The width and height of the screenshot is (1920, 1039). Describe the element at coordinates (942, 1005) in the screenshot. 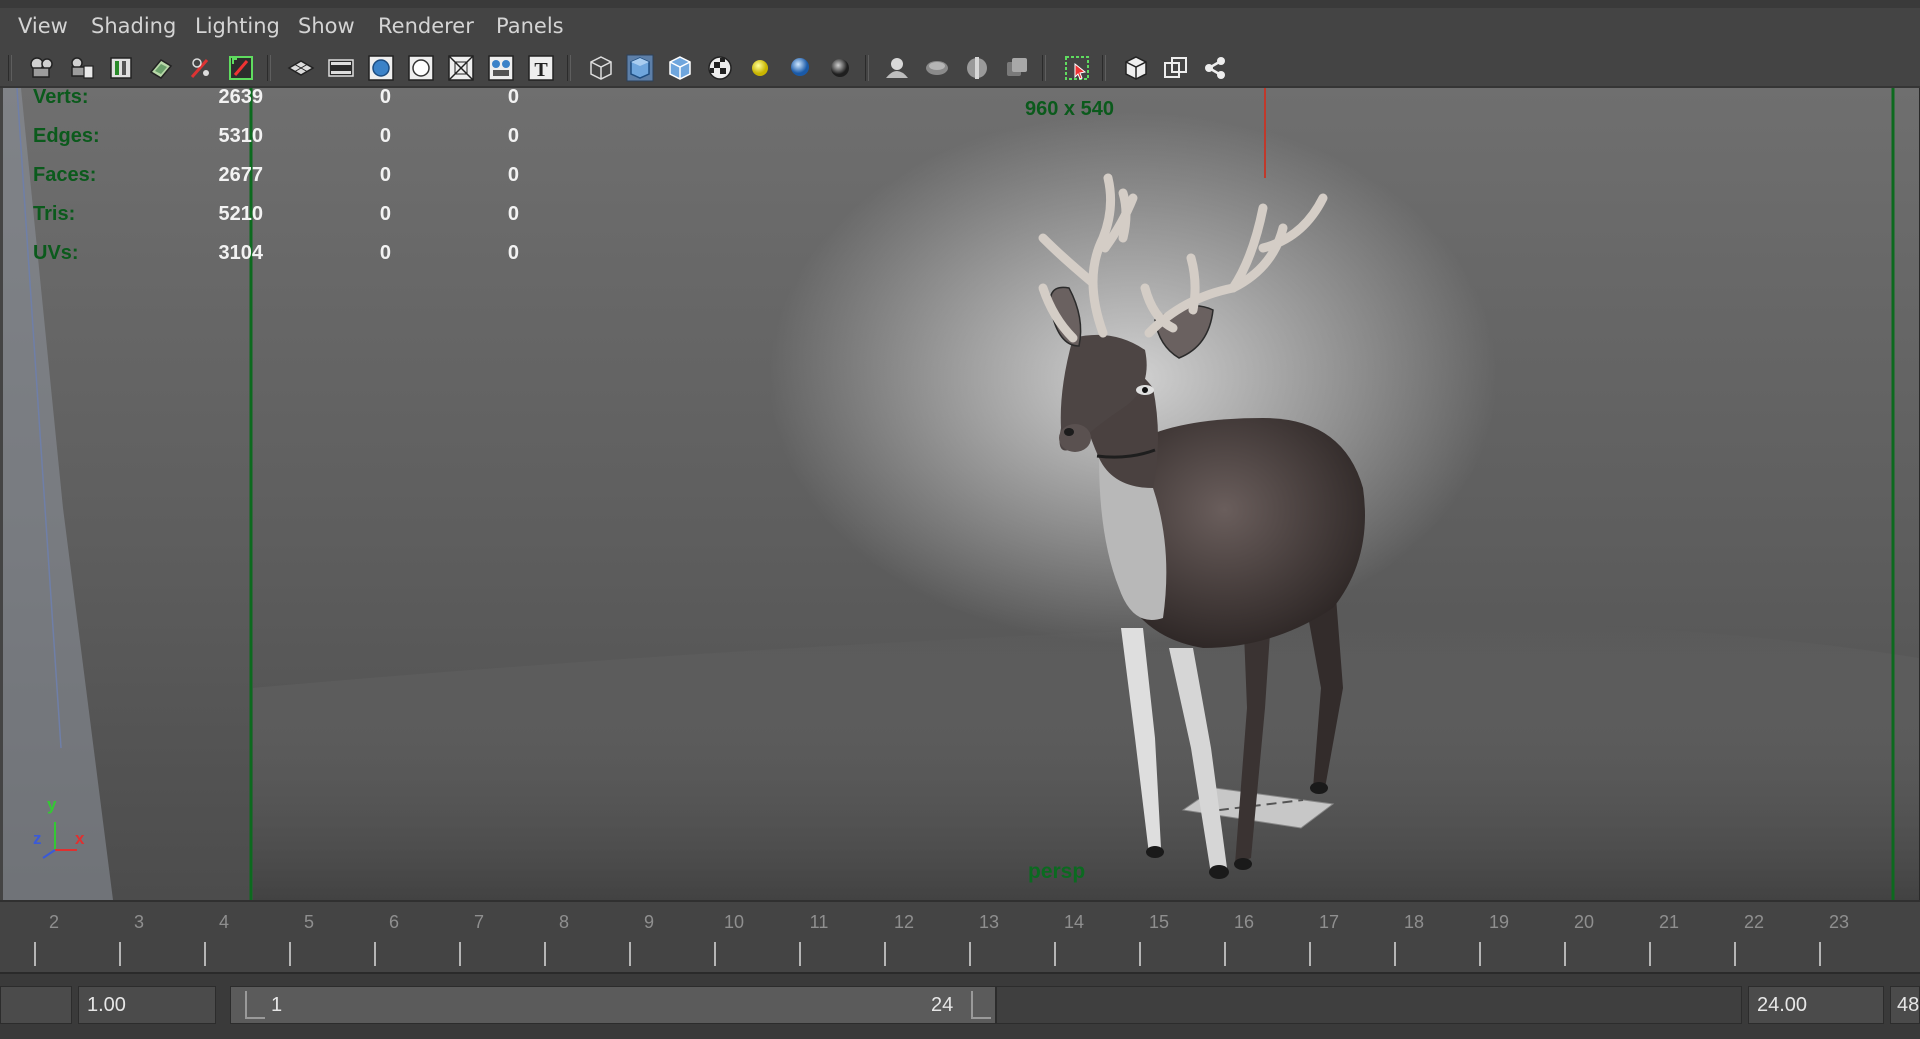

I see `range-end-label: 24` at that location.